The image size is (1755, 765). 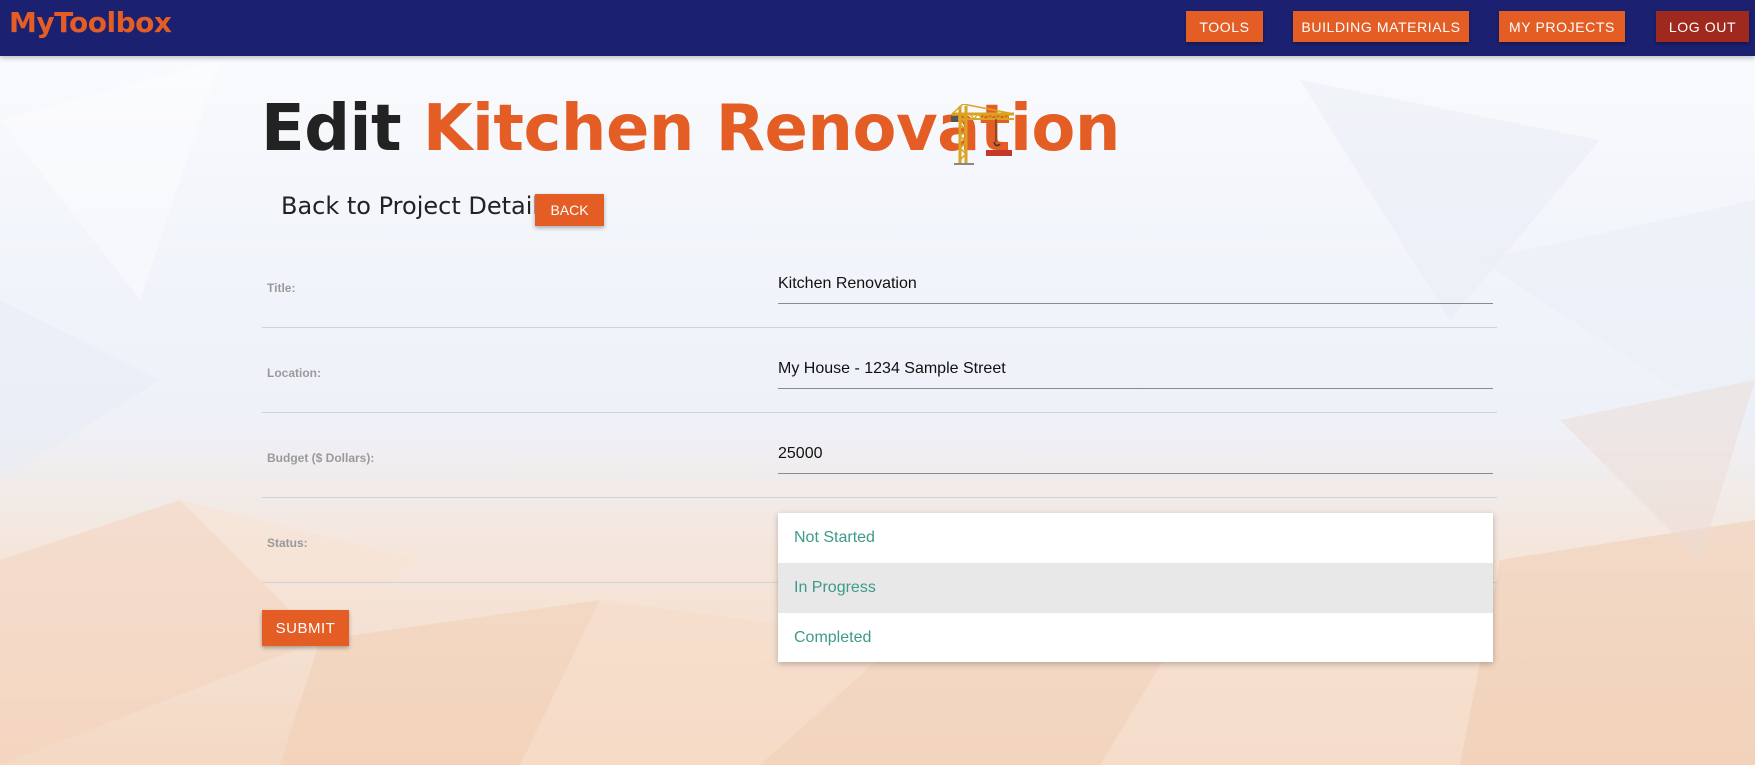 What do you see at coordinates (321, 458) in the screenshot?
I see `budget-field-label: Budget ($ Dollars):` at bounding box center [321, 458].